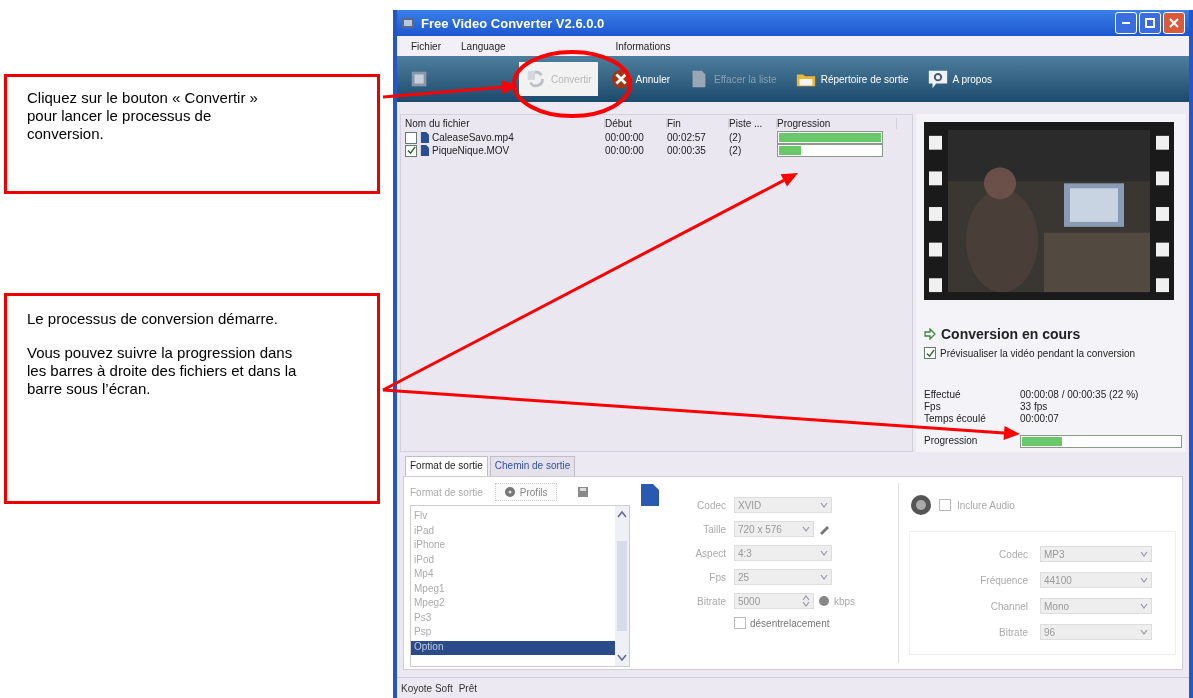 This screenshot has width=1193, height=698. I want to click on checkbox-label: désentrelacement, so click(790, 623).